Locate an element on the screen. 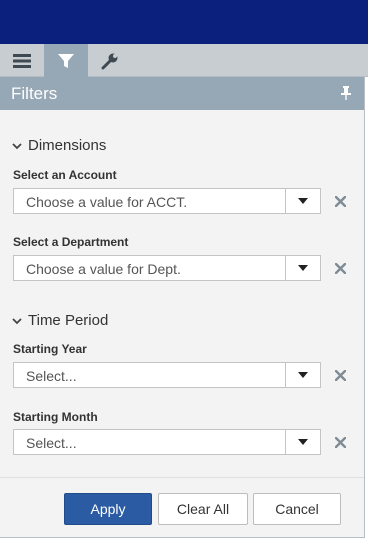 The image size is (372, 539). tab-settings is located at coordinates (110, 60).